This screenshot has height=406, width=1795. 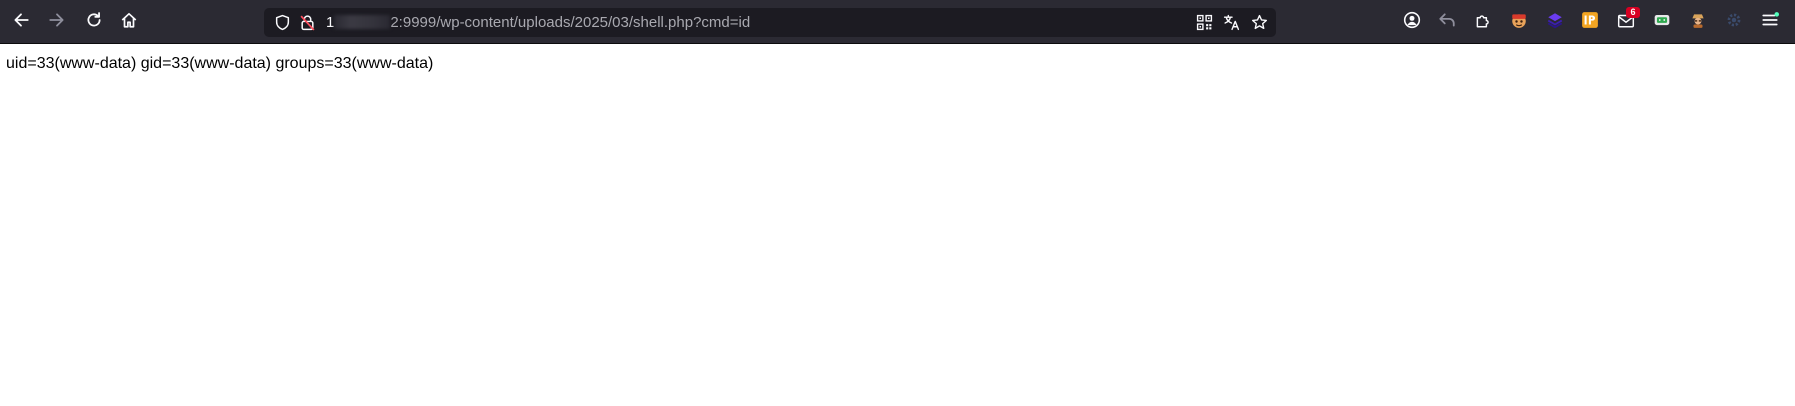 I want to click on gear-extension-button, so click(x=1734, y=22).